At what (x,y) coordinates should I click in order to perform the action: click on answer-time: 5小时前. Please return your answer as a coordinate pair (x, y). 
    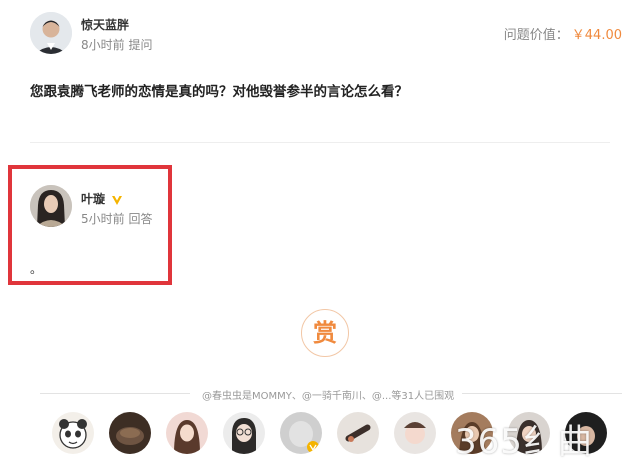
    Looking at the image, I should click on (103, 219).